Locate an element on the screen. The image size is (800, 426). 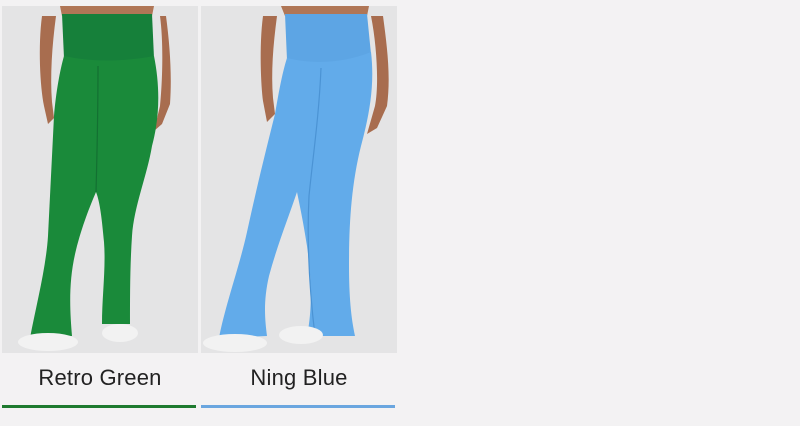
product-name-label: Retro Green is located at coordinates (100, 377).